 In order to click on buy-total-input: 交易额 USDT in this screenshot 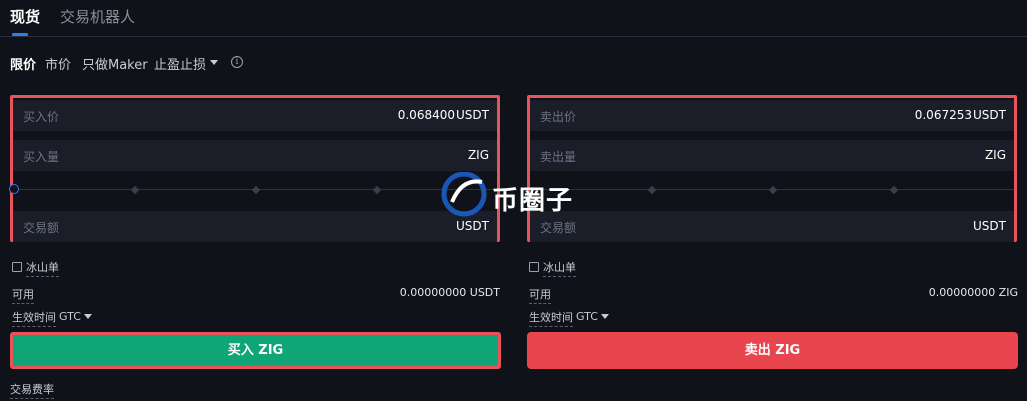, I will do `click(255, 226)`.